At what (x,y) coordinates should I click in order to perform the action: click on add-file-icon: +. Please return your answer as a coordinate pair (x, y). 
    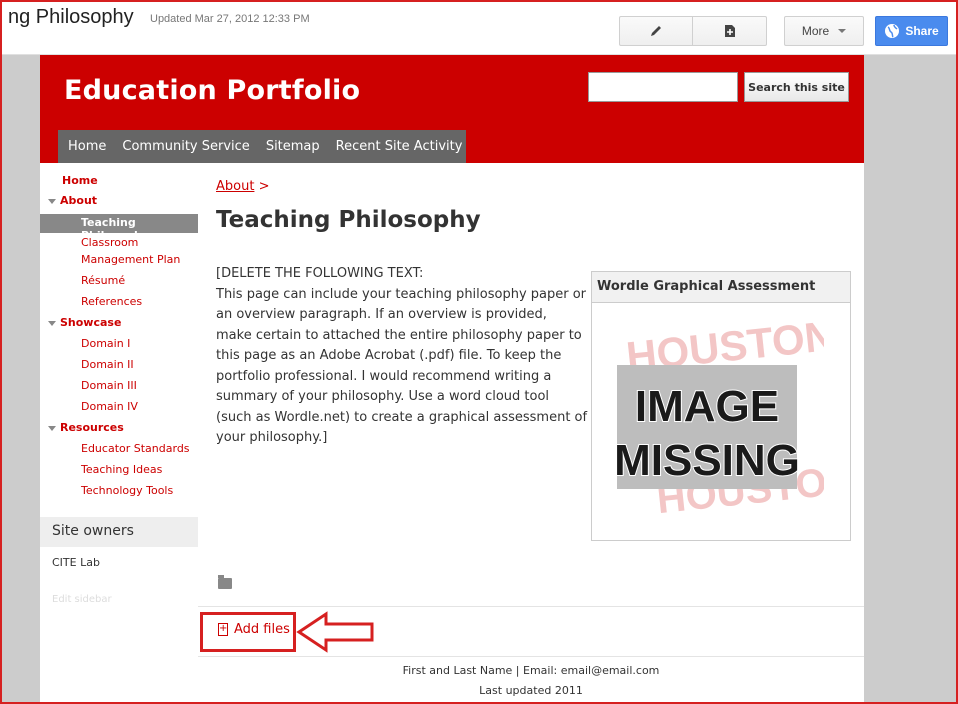
    Looking at the image, I should click on (223, 629).